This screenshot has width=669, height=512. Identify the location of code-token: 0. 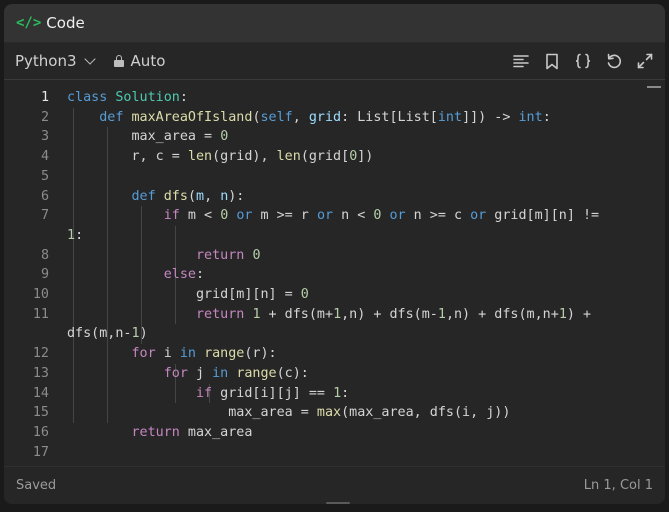
(256, 255).